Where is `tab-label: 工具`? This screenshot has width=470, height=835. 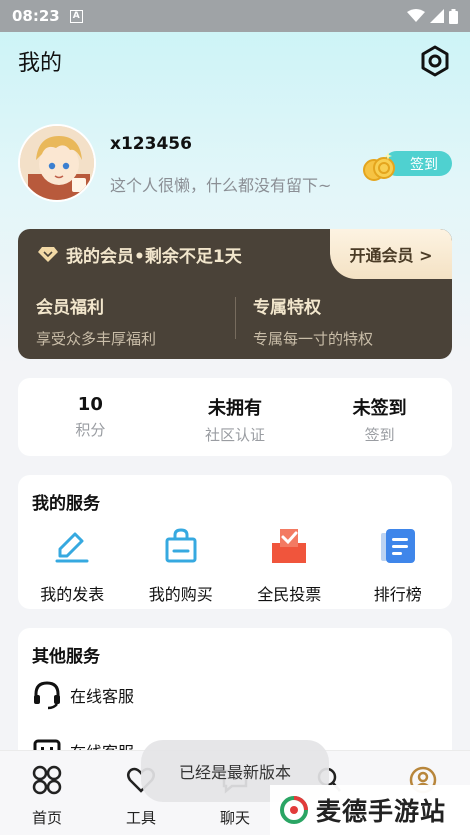 tab-label: 工具 is located at coordinates (140, 818).